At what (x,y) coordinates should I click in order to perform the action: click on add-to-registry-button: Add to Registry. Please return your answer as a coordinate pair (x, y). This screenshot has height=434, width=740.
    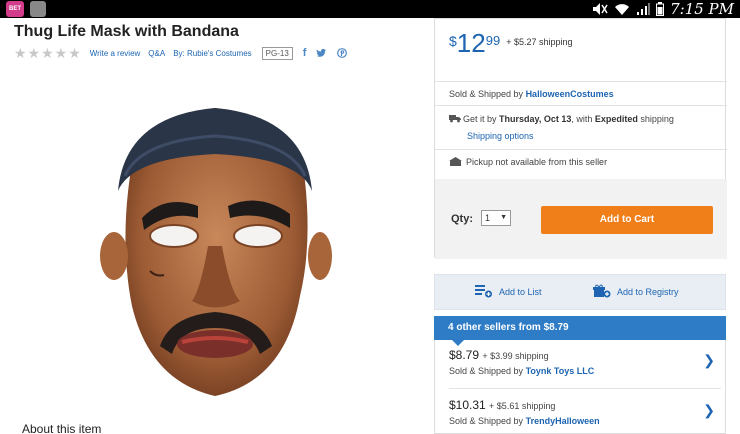
    Looking at the image, I should click on (636, 292).